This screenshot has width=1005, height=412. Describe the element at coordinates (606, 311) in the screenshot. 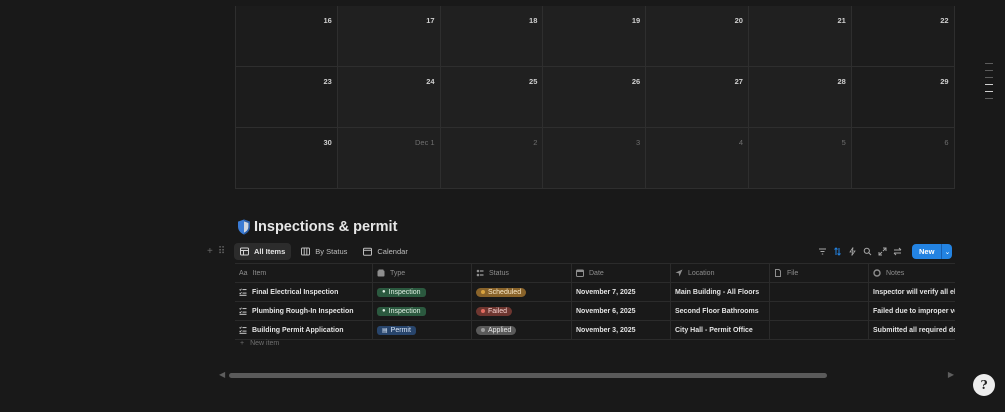

I see `date-value: November 6, 2025` at that location.